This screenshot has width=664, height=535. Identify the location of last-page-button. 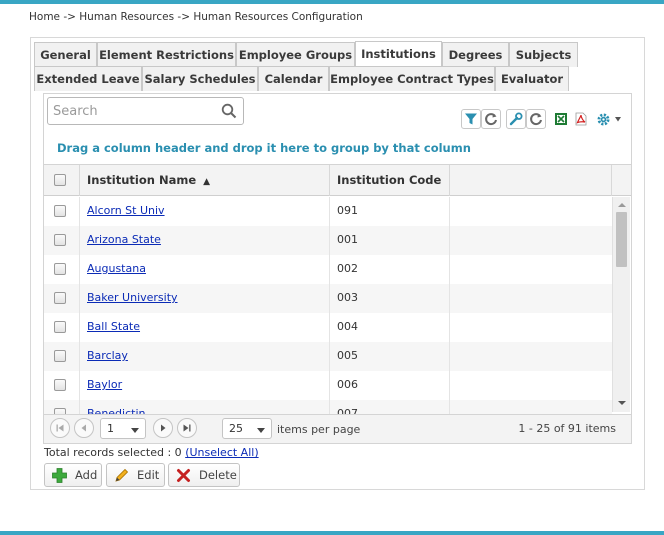
(187, 428).